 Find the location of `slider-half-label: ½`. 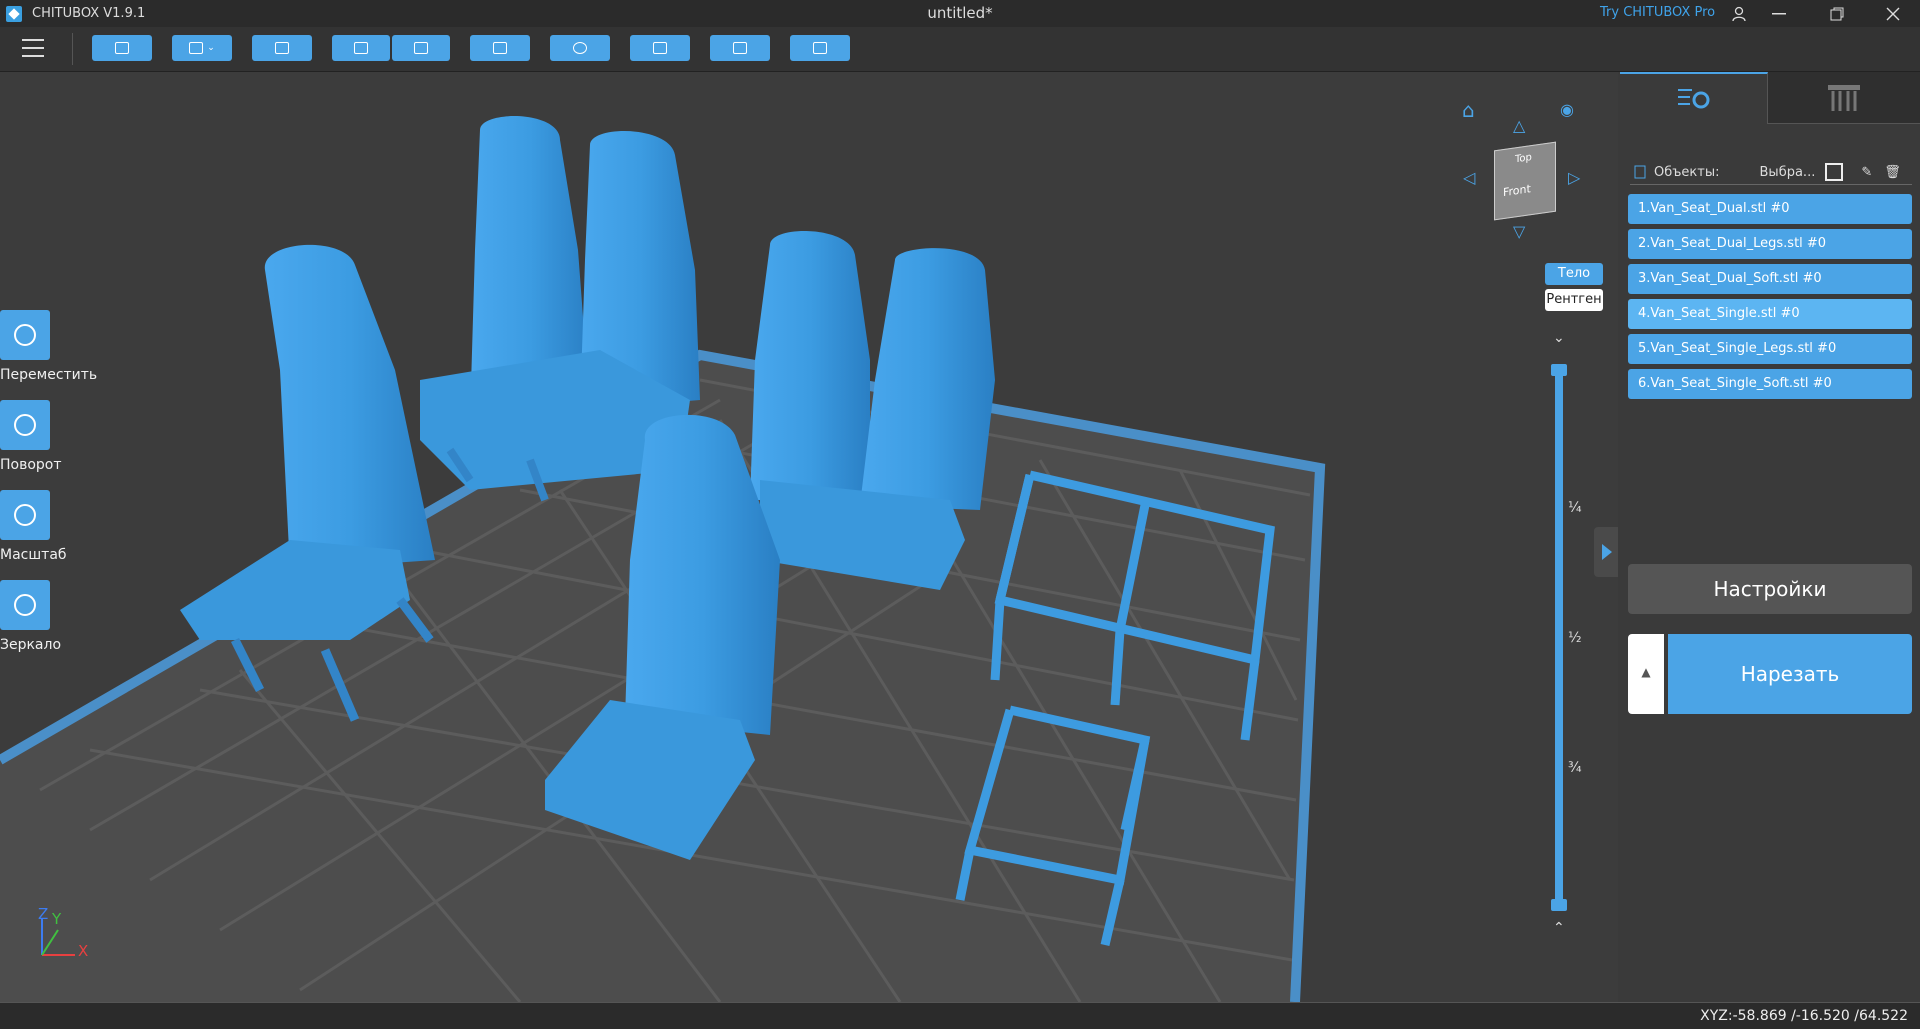

slider-half-label: ½ is located at coordinates (1575, 638).